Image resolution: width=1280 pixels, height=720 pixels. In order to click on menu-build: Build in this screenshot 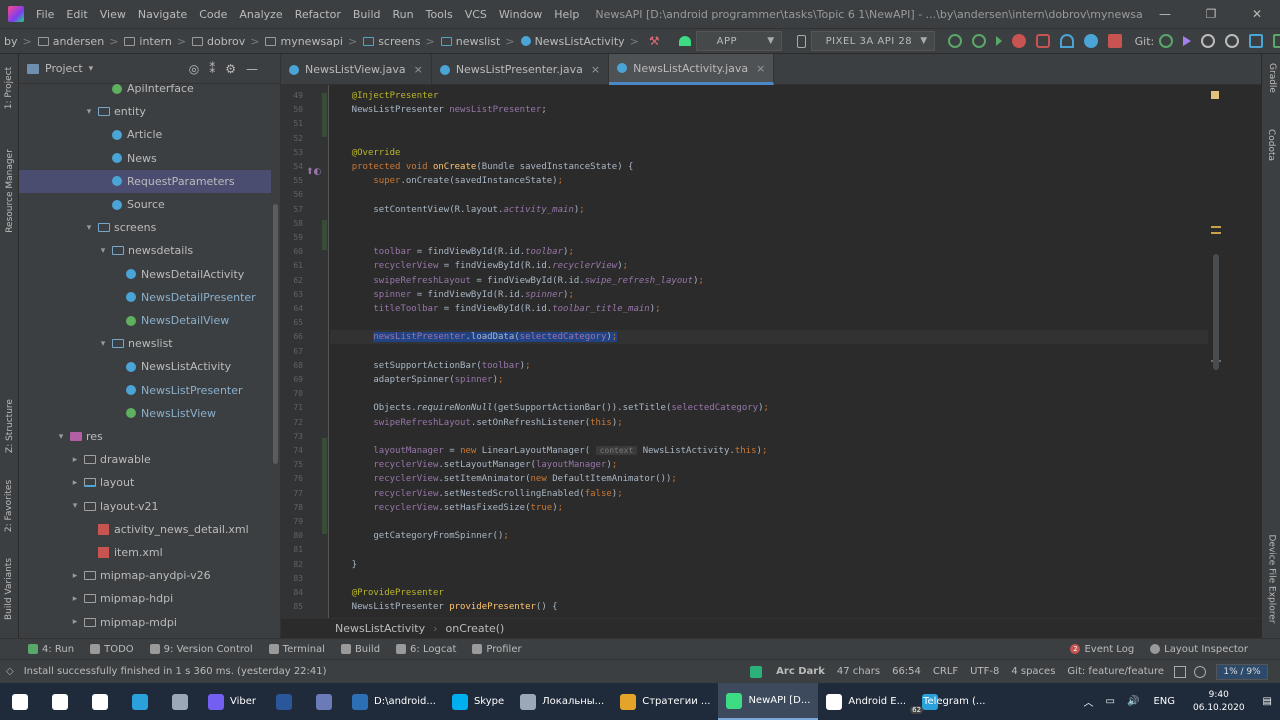, I will do `click(367, 14)`.